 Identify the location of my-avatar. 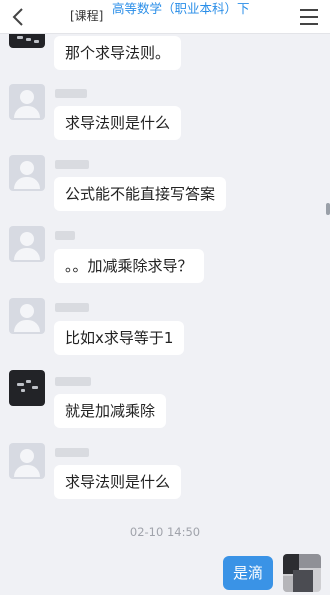
(302, 573).